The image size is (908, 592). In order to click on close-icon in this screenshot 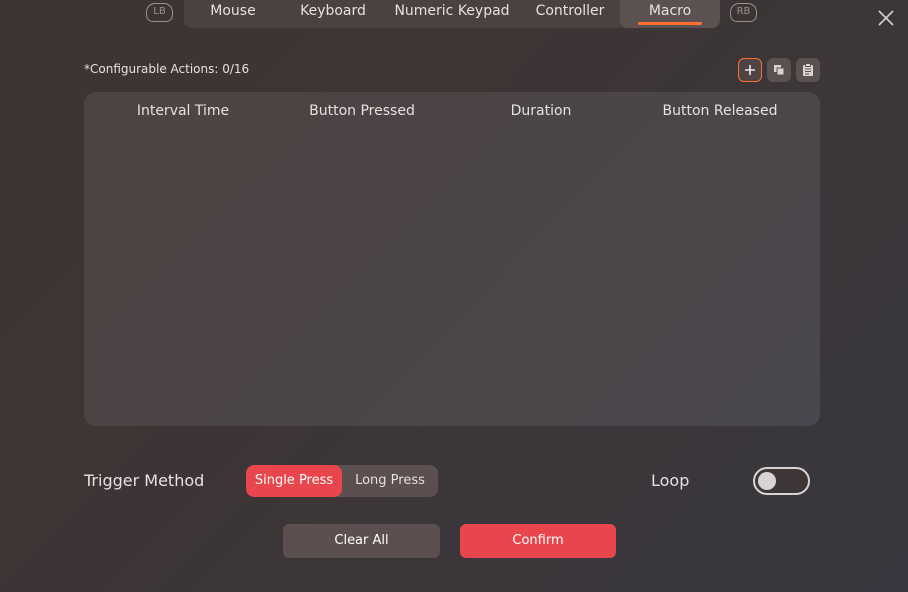, I will do `click(886, 18)`.